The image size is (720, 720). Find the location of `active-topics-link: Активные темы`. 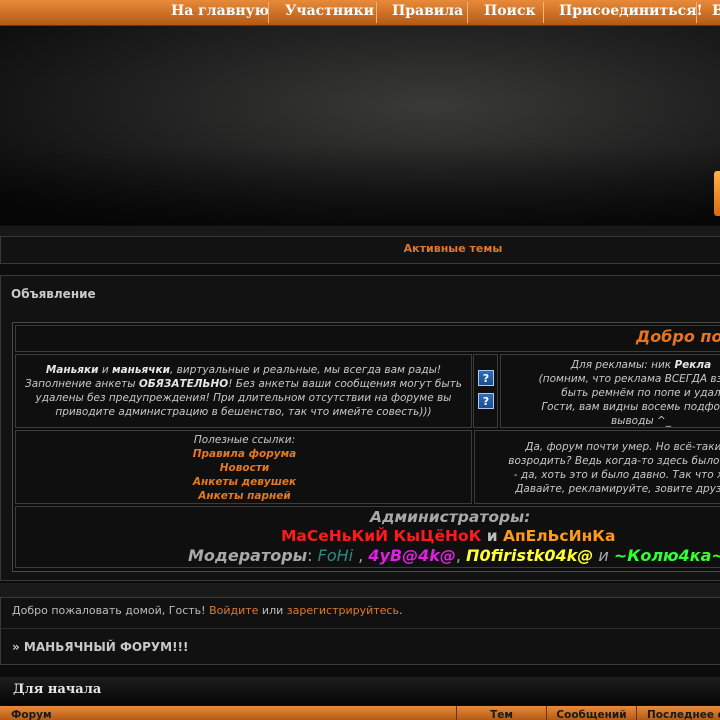

active-topics-link: Активные темы is located at coordinates (360, 248).